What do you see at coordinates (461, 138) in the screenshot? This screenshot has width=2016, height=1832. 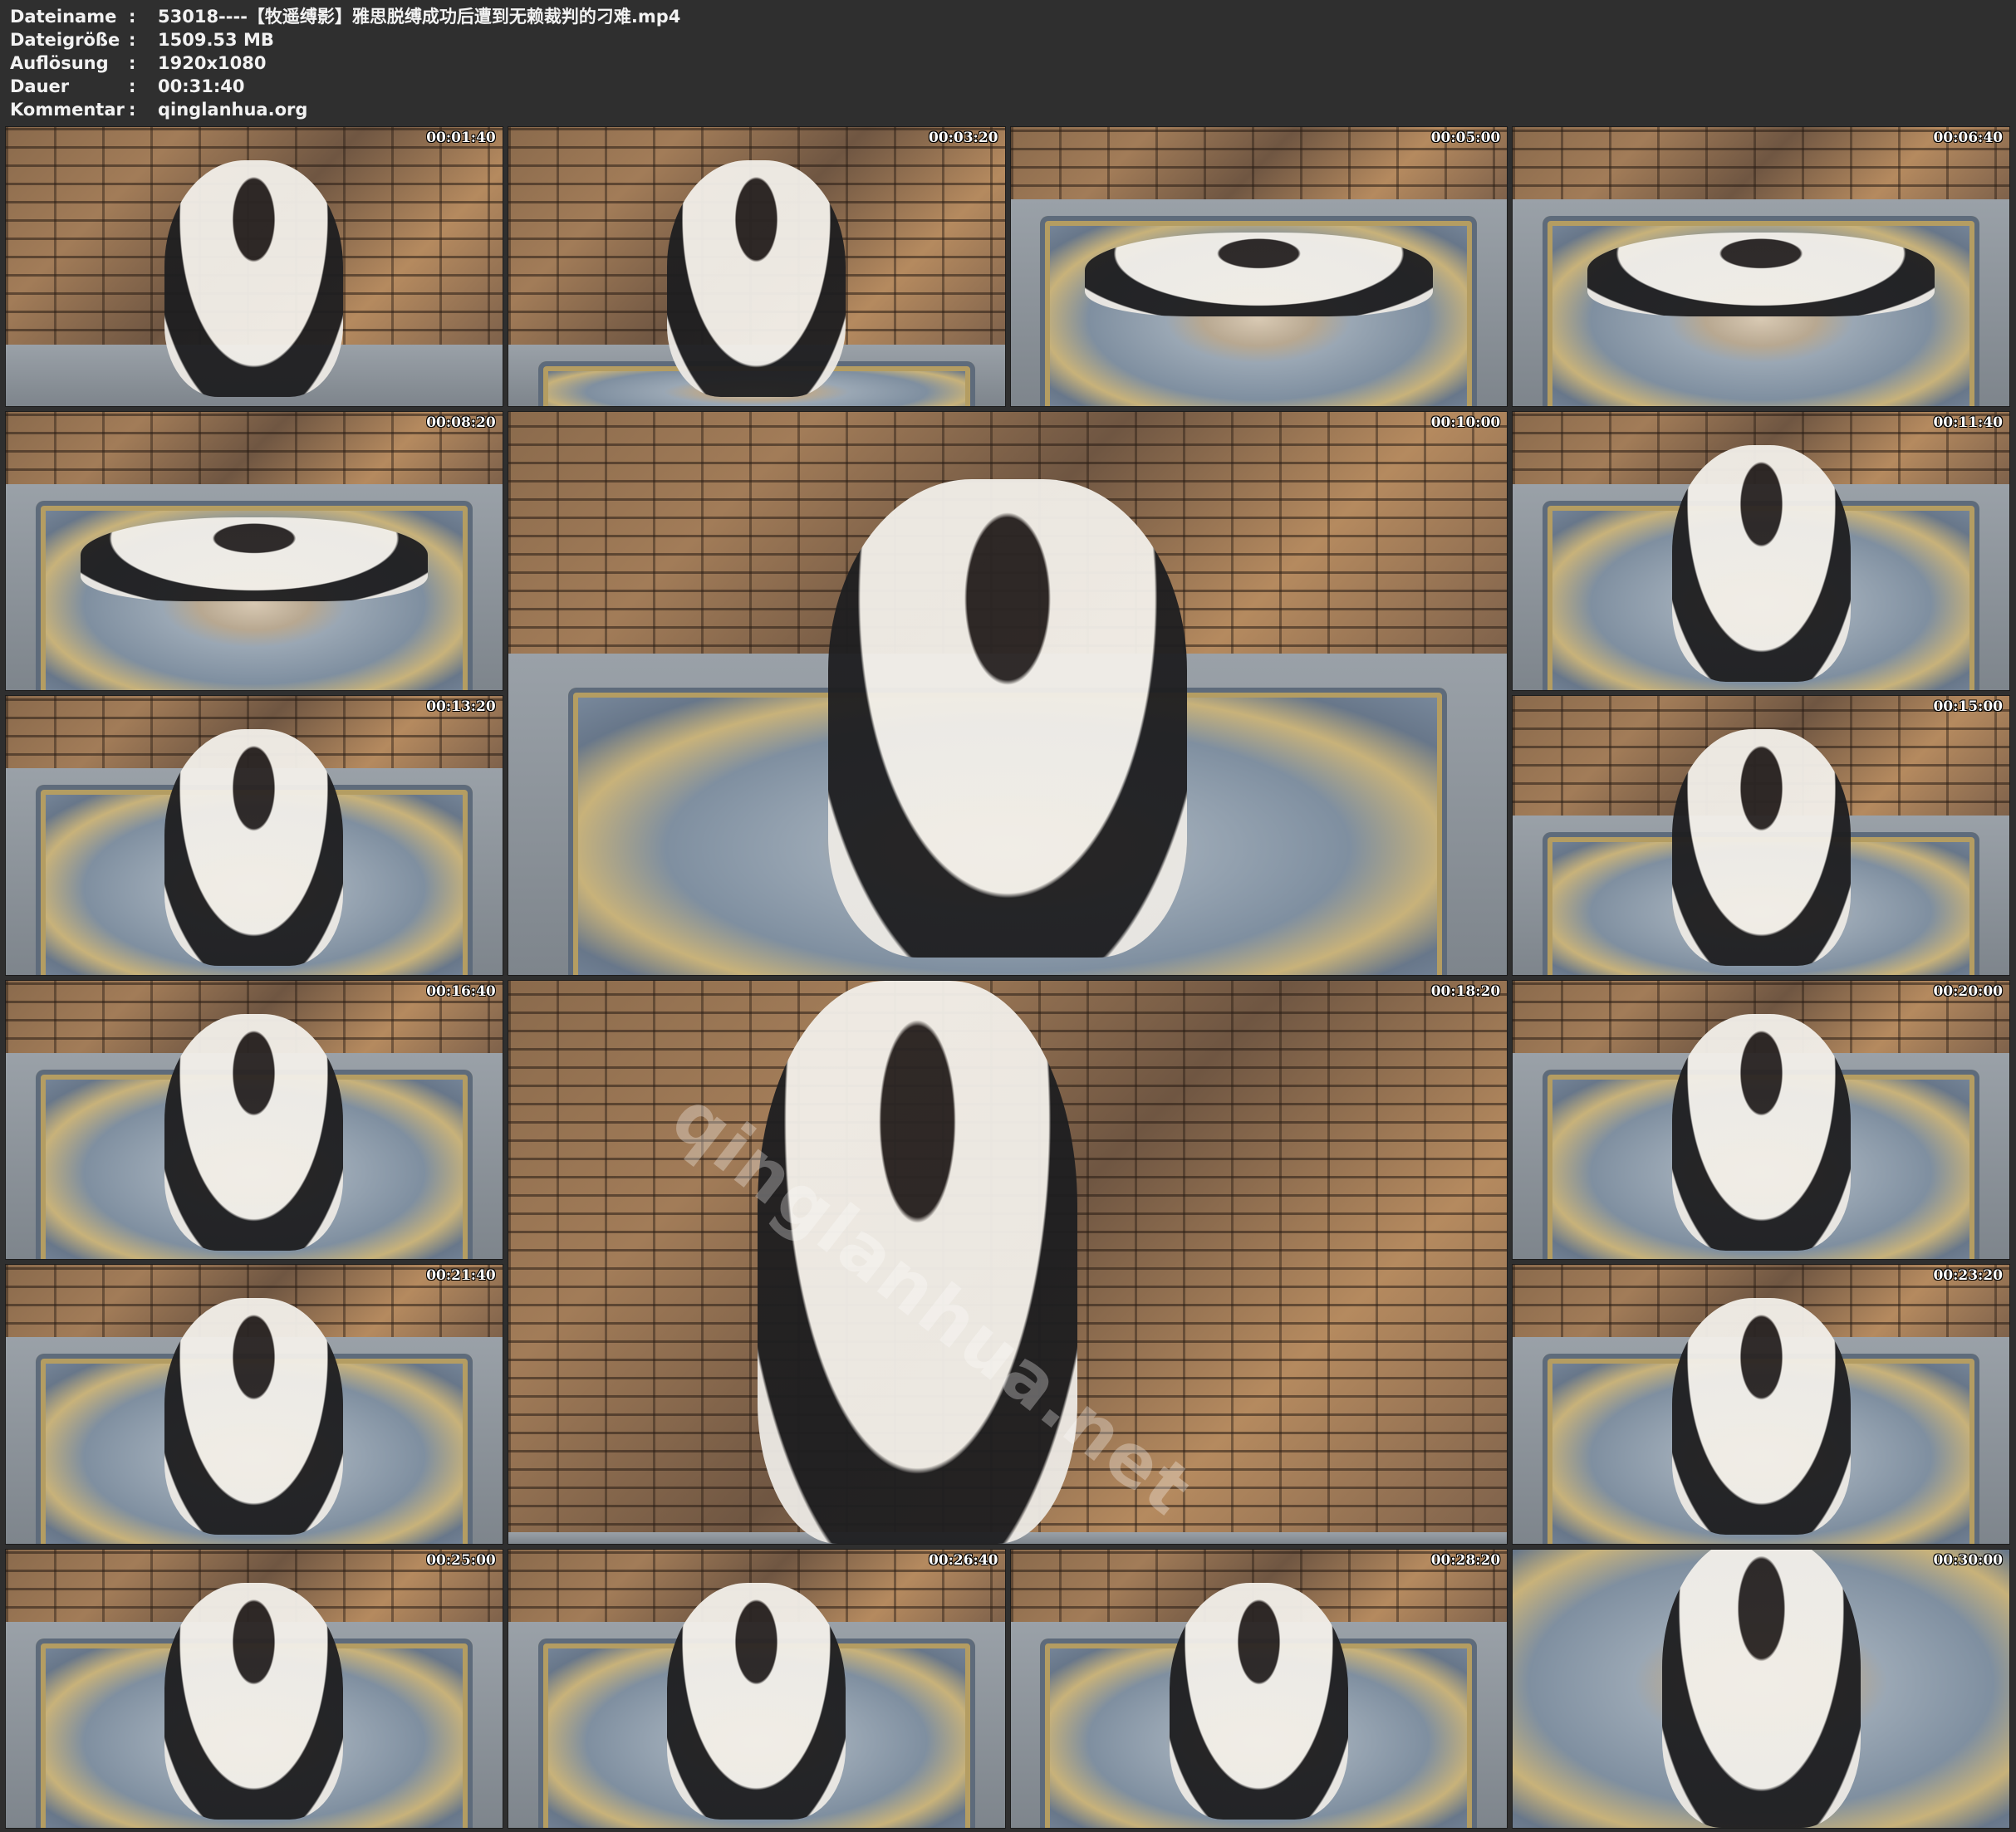 I see `thumbnail-timestamp: 00:01:40` at bounding box center [461, 138].